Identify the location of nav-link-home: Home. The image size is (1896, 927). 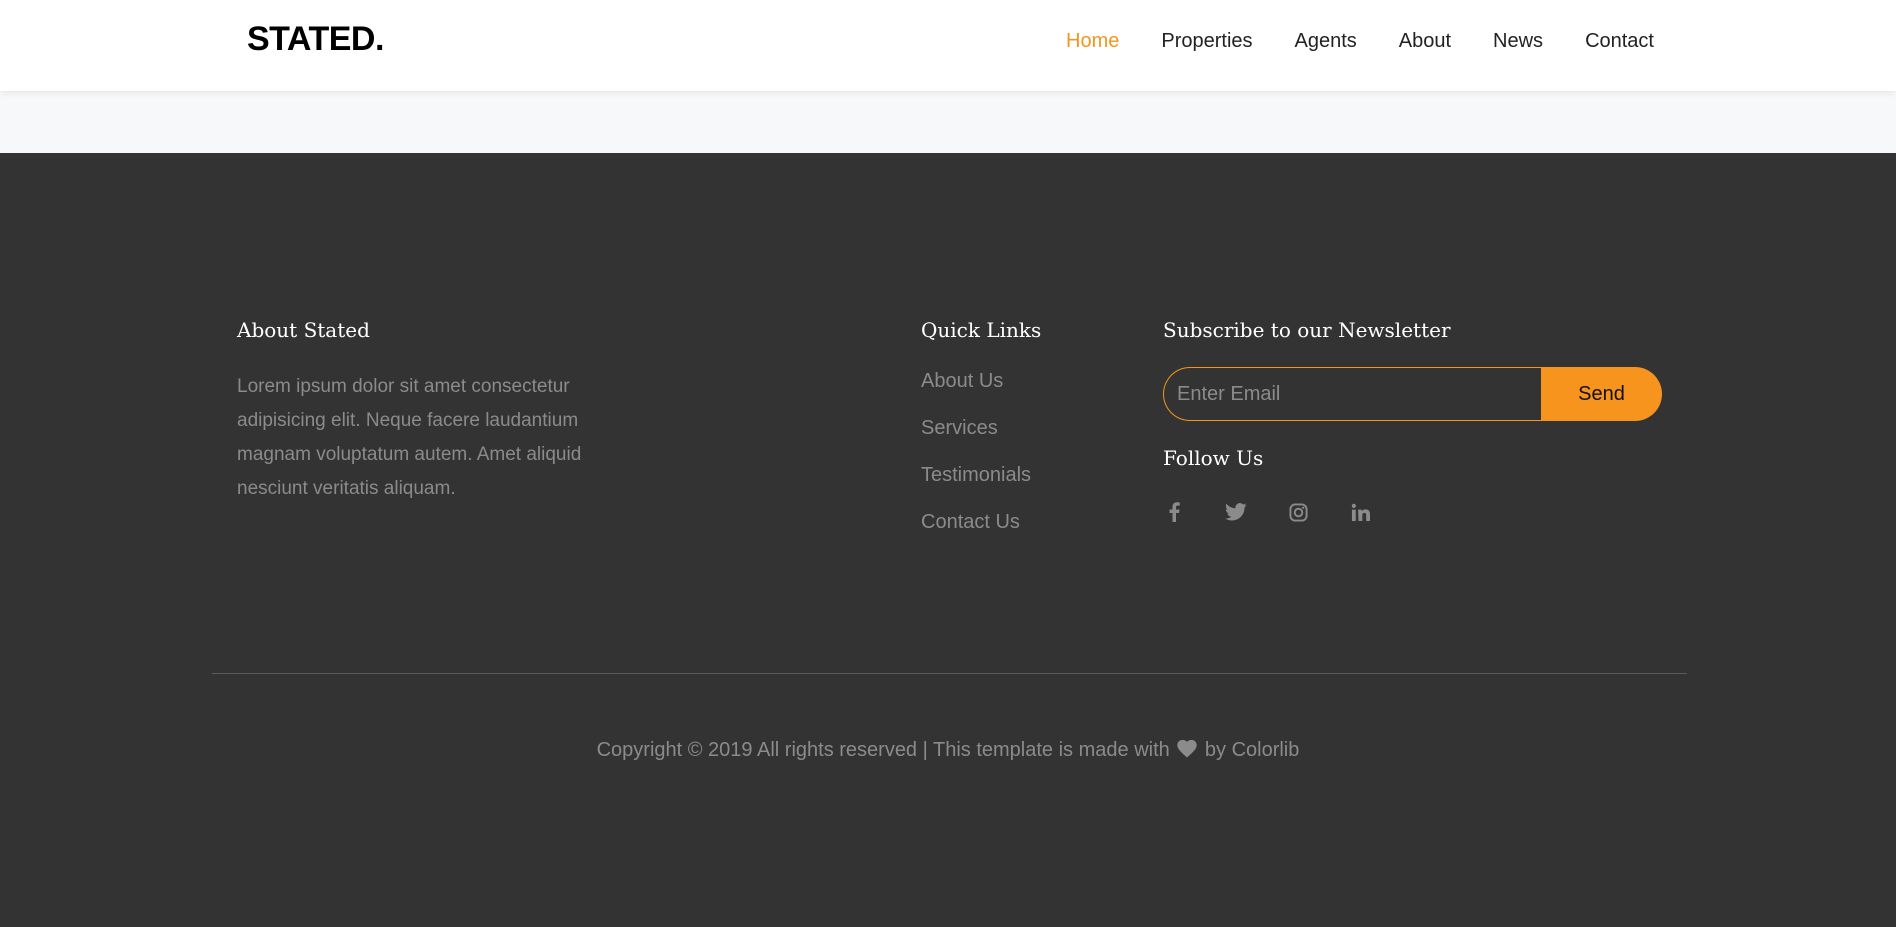
(1092, 41).